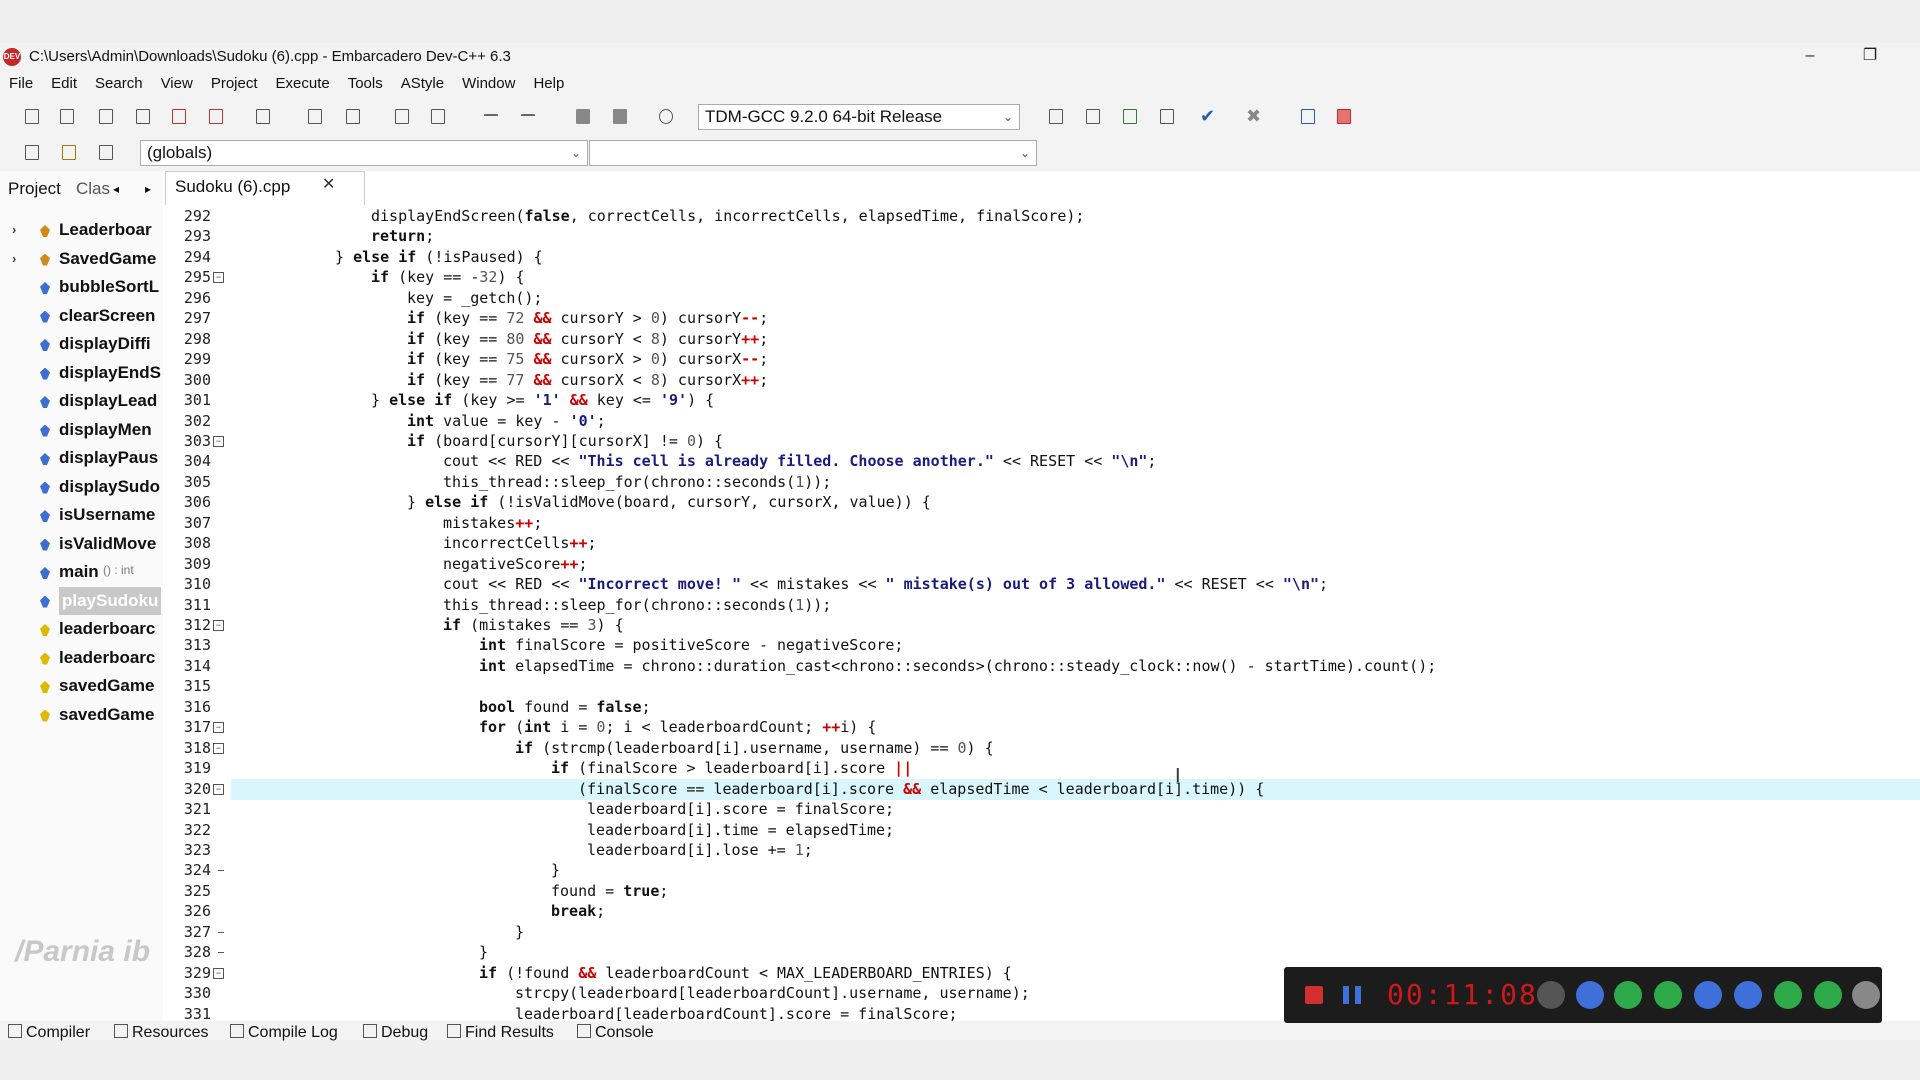 This screenshot has width=1920, height=1080. Describe the element at coordinates (1213, 117) in the screenshot. I see `syntax-check-icon: ✔` at that location.